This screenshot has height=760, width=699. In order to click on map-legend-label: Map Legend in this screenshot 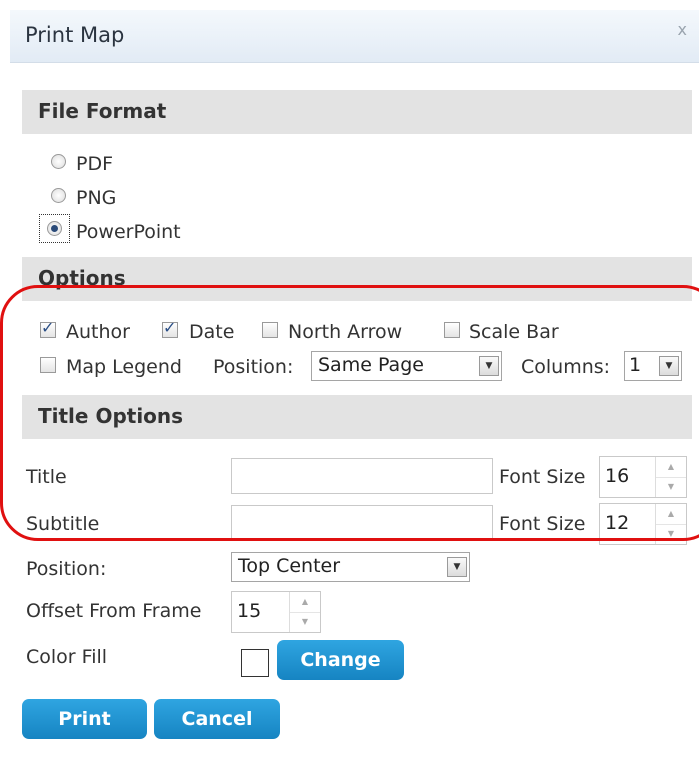, I will do `click(124, 367)`.